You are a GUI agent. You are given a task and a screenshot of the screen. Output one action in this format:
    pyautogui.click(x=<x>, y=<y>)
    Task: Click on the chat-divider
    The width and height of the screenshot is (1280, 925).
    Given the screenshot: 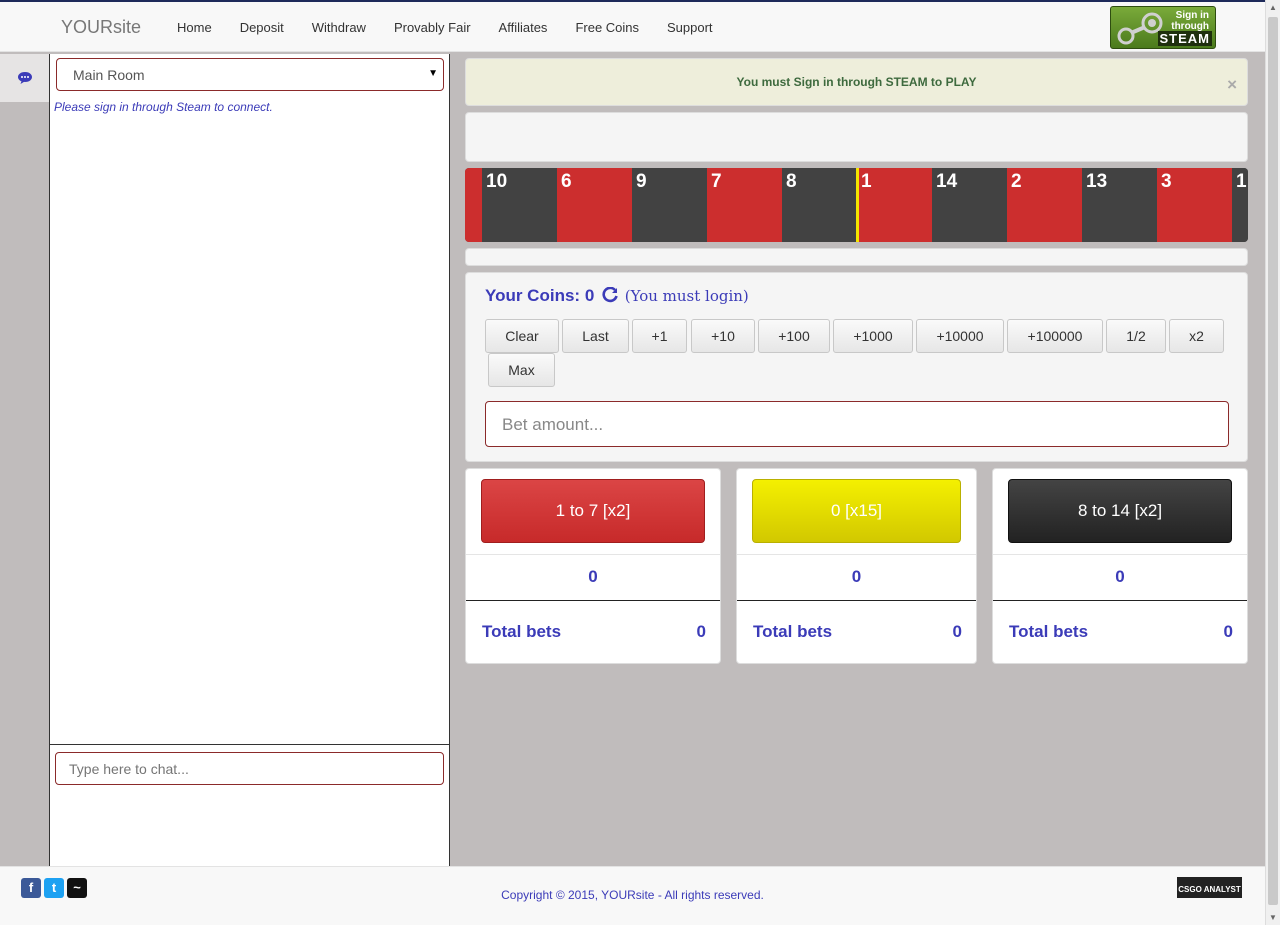 What is the action you would take?
    pyautogui.click(x=249, y=744)
    